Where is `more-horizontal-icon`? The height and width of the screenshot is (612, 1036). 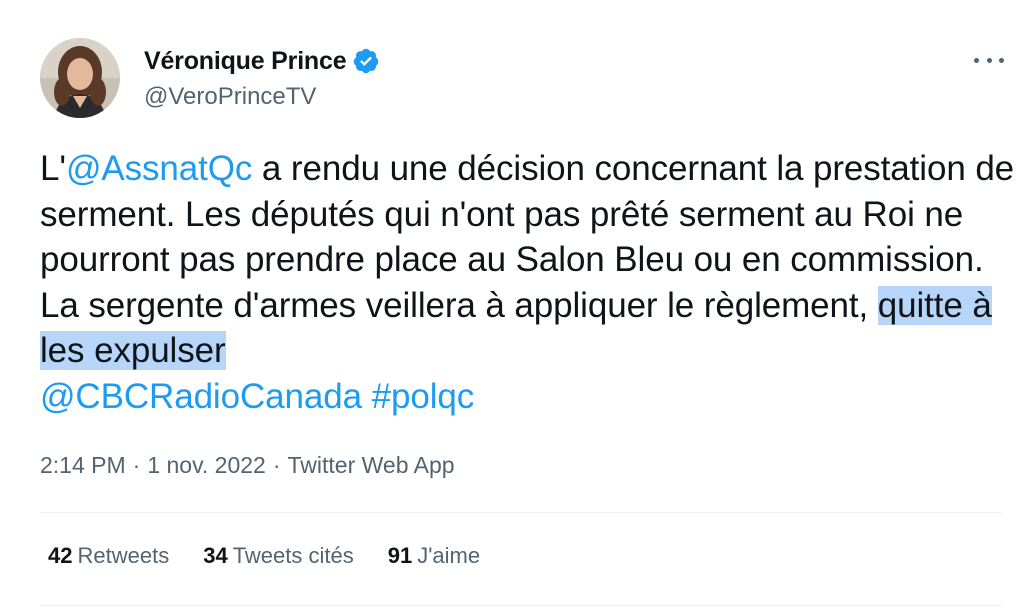 more-horizontal-icon is located at coordinates (989, 60).